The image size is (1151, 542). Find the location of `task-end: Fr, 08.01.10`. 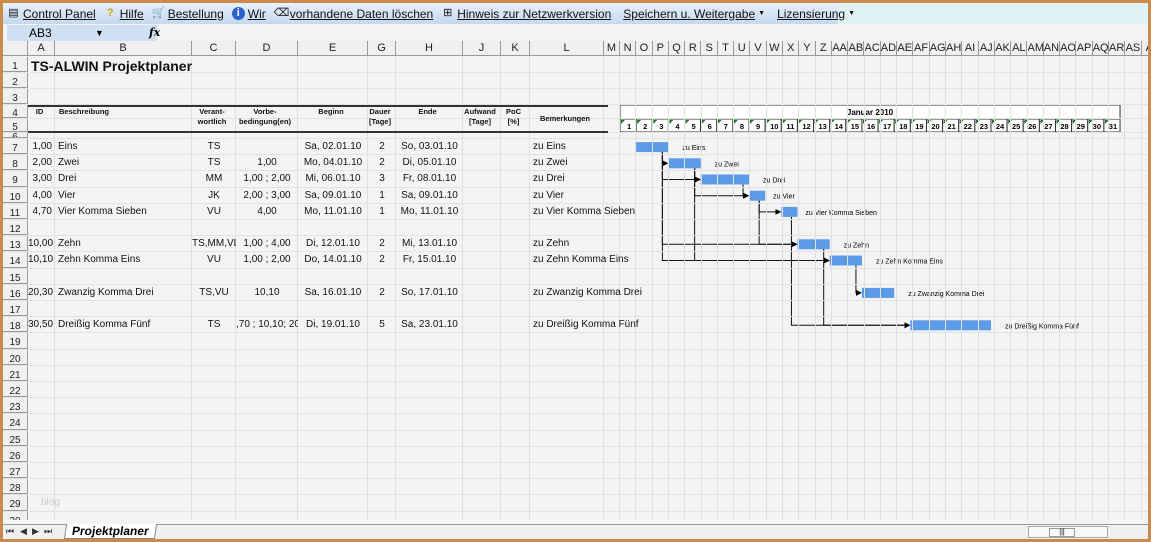

task-end: Fr, 08.01.10 is located at coordinates (429, 179).